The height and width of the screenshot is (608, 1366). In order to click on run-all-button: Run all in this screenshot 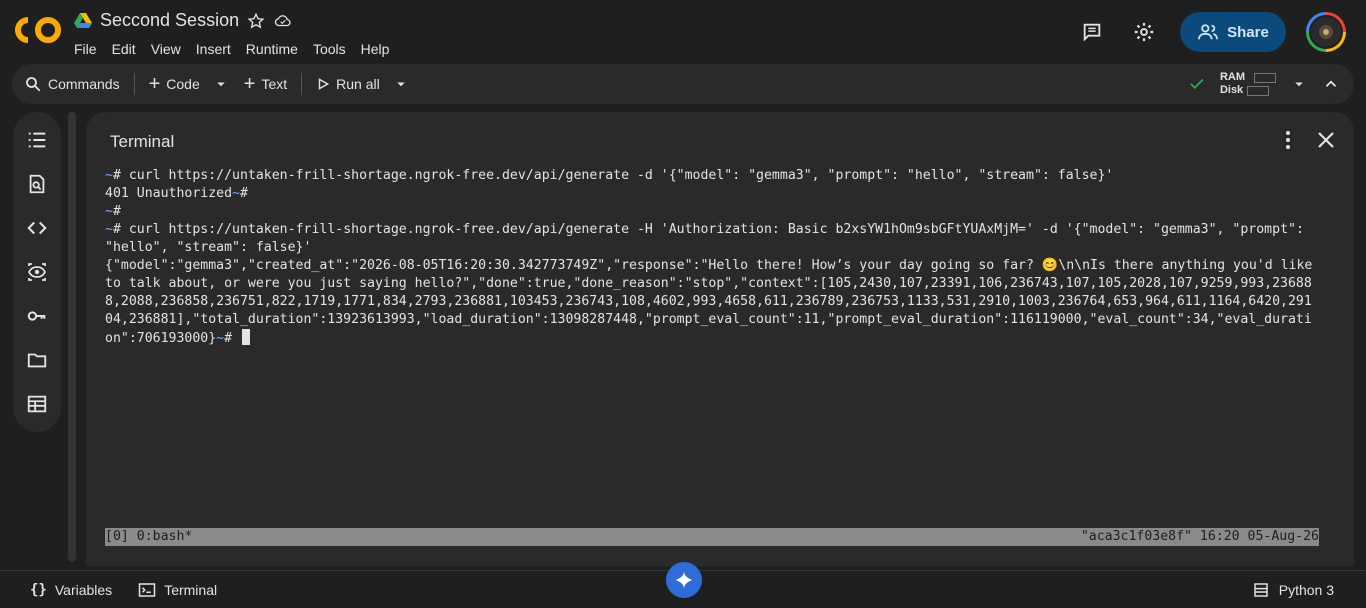, I will do `click(363, 84)`.